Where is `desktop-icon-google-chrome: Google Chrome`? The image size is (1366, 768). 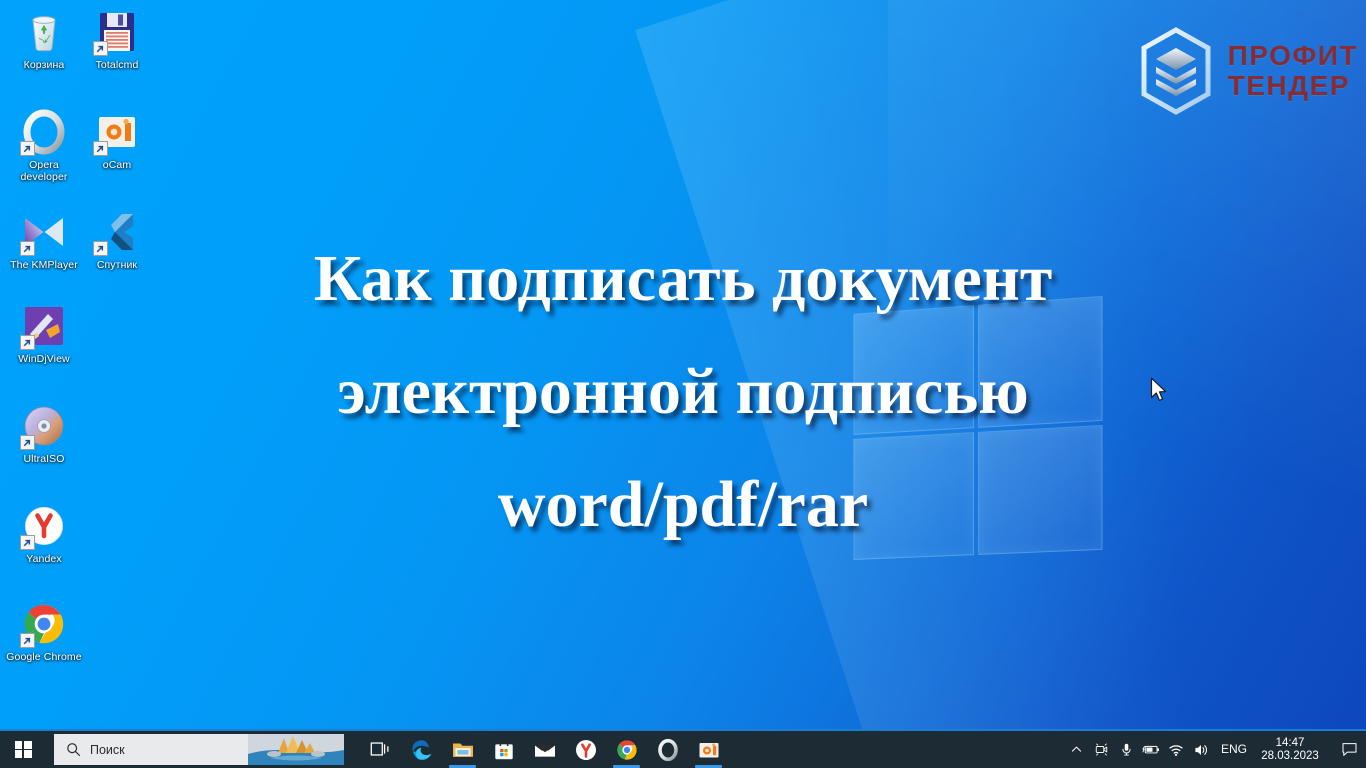
desktop-icon-google-chrome: Google Chrome is located at coordinates (44, 631).